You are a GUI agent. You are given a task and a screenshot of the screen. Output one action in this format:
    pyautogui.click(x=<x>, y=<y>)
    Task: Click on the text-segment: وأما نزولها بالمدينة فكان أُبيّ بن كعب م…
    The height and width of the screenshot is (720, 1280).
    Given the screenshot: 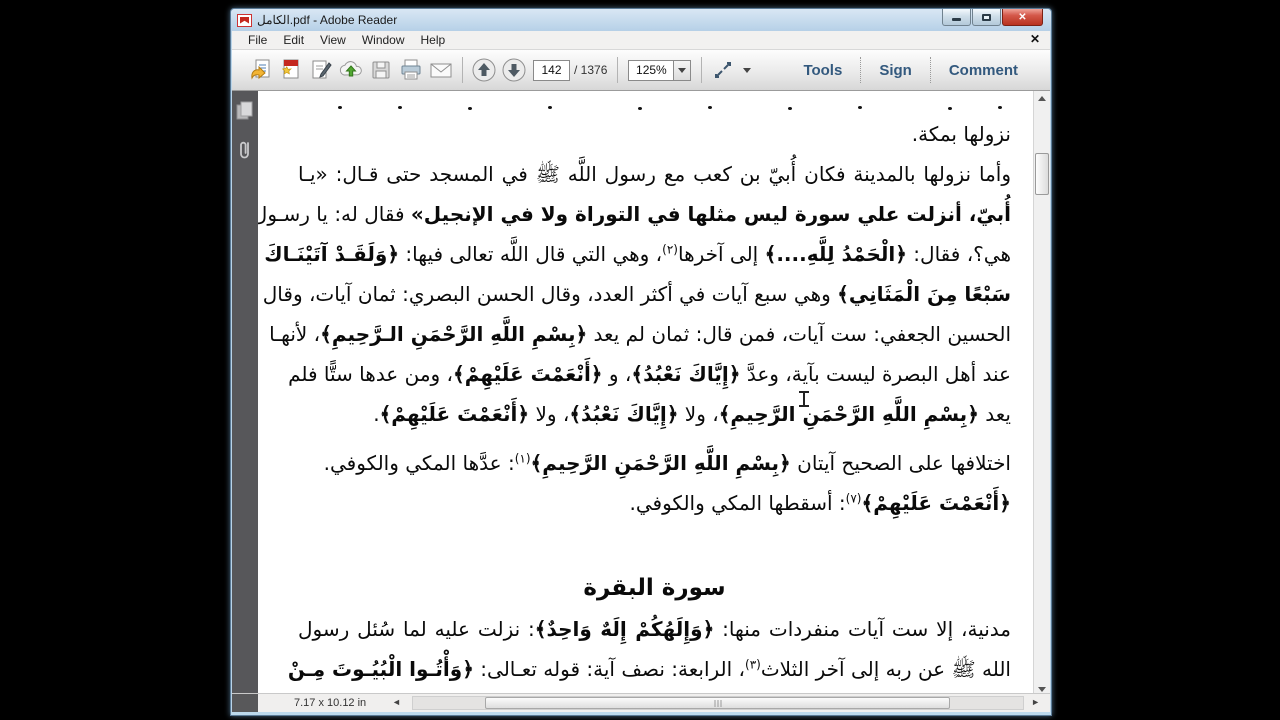 What is the action you would take?
    pyautogui.click(x=785, y=174)
    